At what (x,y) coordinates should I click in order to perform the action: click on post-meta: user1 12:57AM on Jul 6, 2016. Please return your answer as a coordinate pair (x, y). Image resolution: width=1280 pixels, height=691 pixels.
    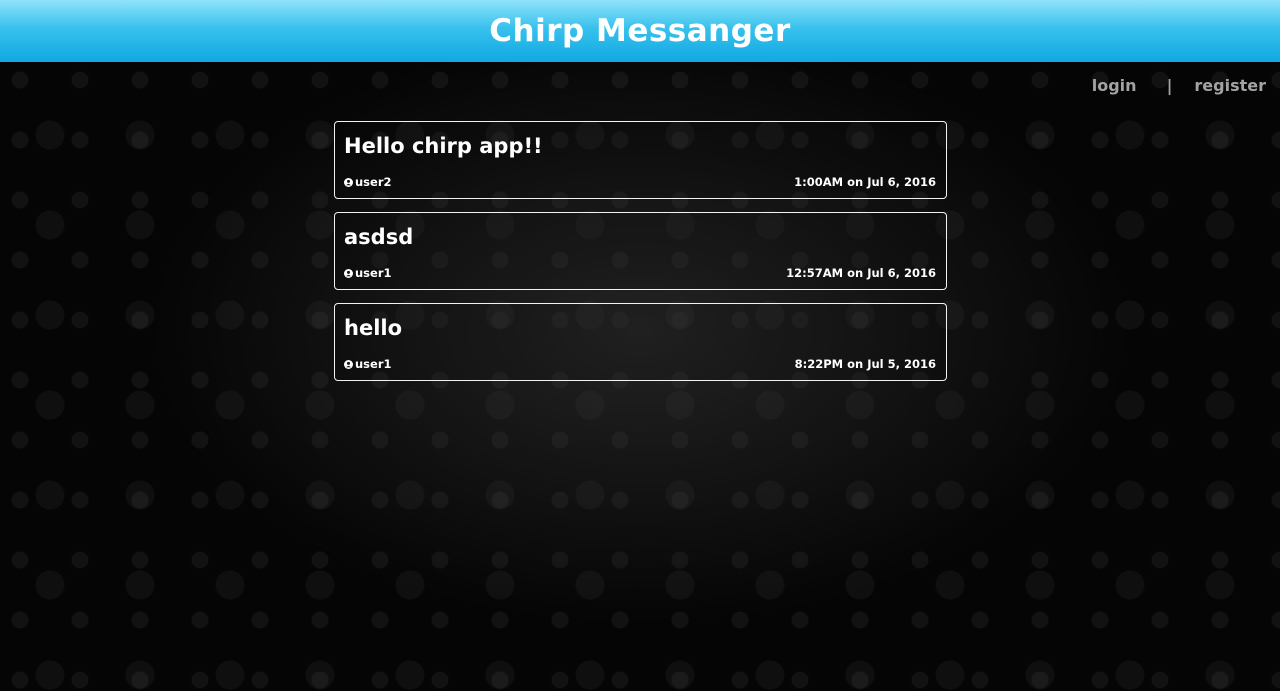
    Looking at the image, I should click on (640, 273).